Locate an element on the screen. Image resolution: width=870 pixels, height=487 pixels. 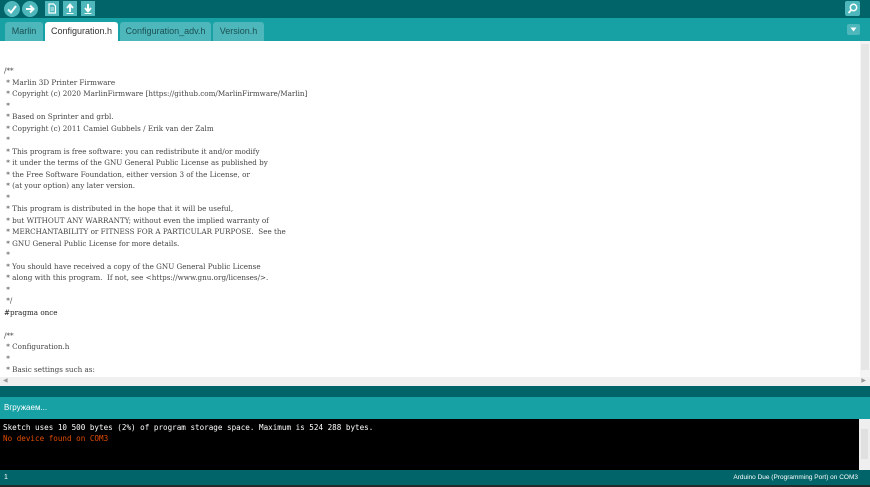
code-line: */ is located at coordinates (8, 300).